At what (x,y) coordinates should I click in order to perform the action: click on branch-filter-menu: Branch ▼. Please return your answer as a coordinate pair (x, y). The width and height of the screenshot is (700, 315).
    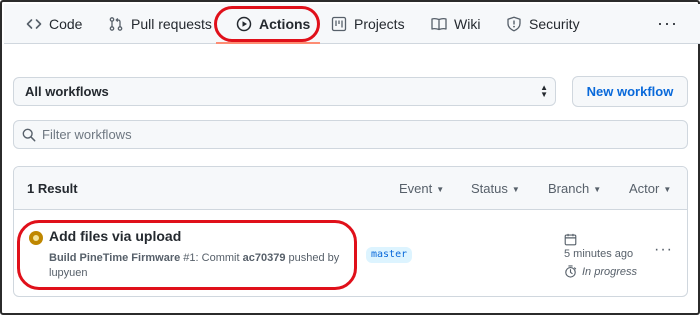
    Looking at the image, I should click on (574, 188).